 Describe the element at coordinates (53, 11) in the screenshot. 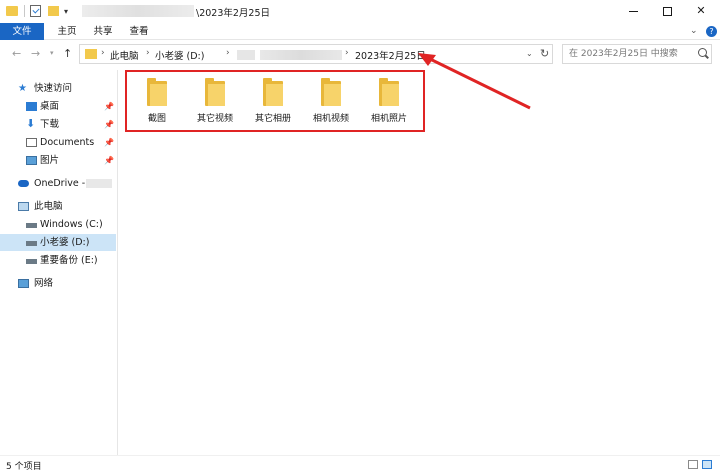

I see `new-folder-icon` at that location.